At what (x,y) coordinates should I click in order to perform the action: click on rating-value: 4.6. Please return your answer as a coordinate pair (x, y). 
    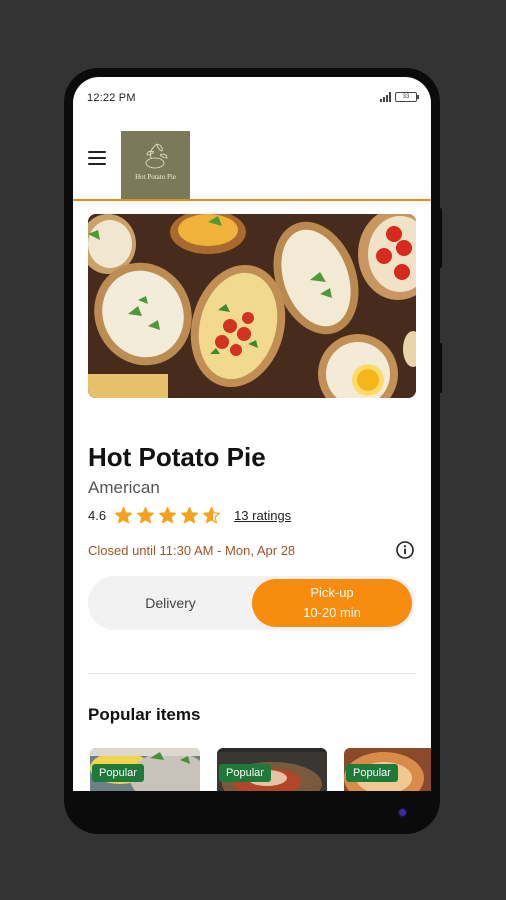
    Looking at the image, I should click on (97, 515).